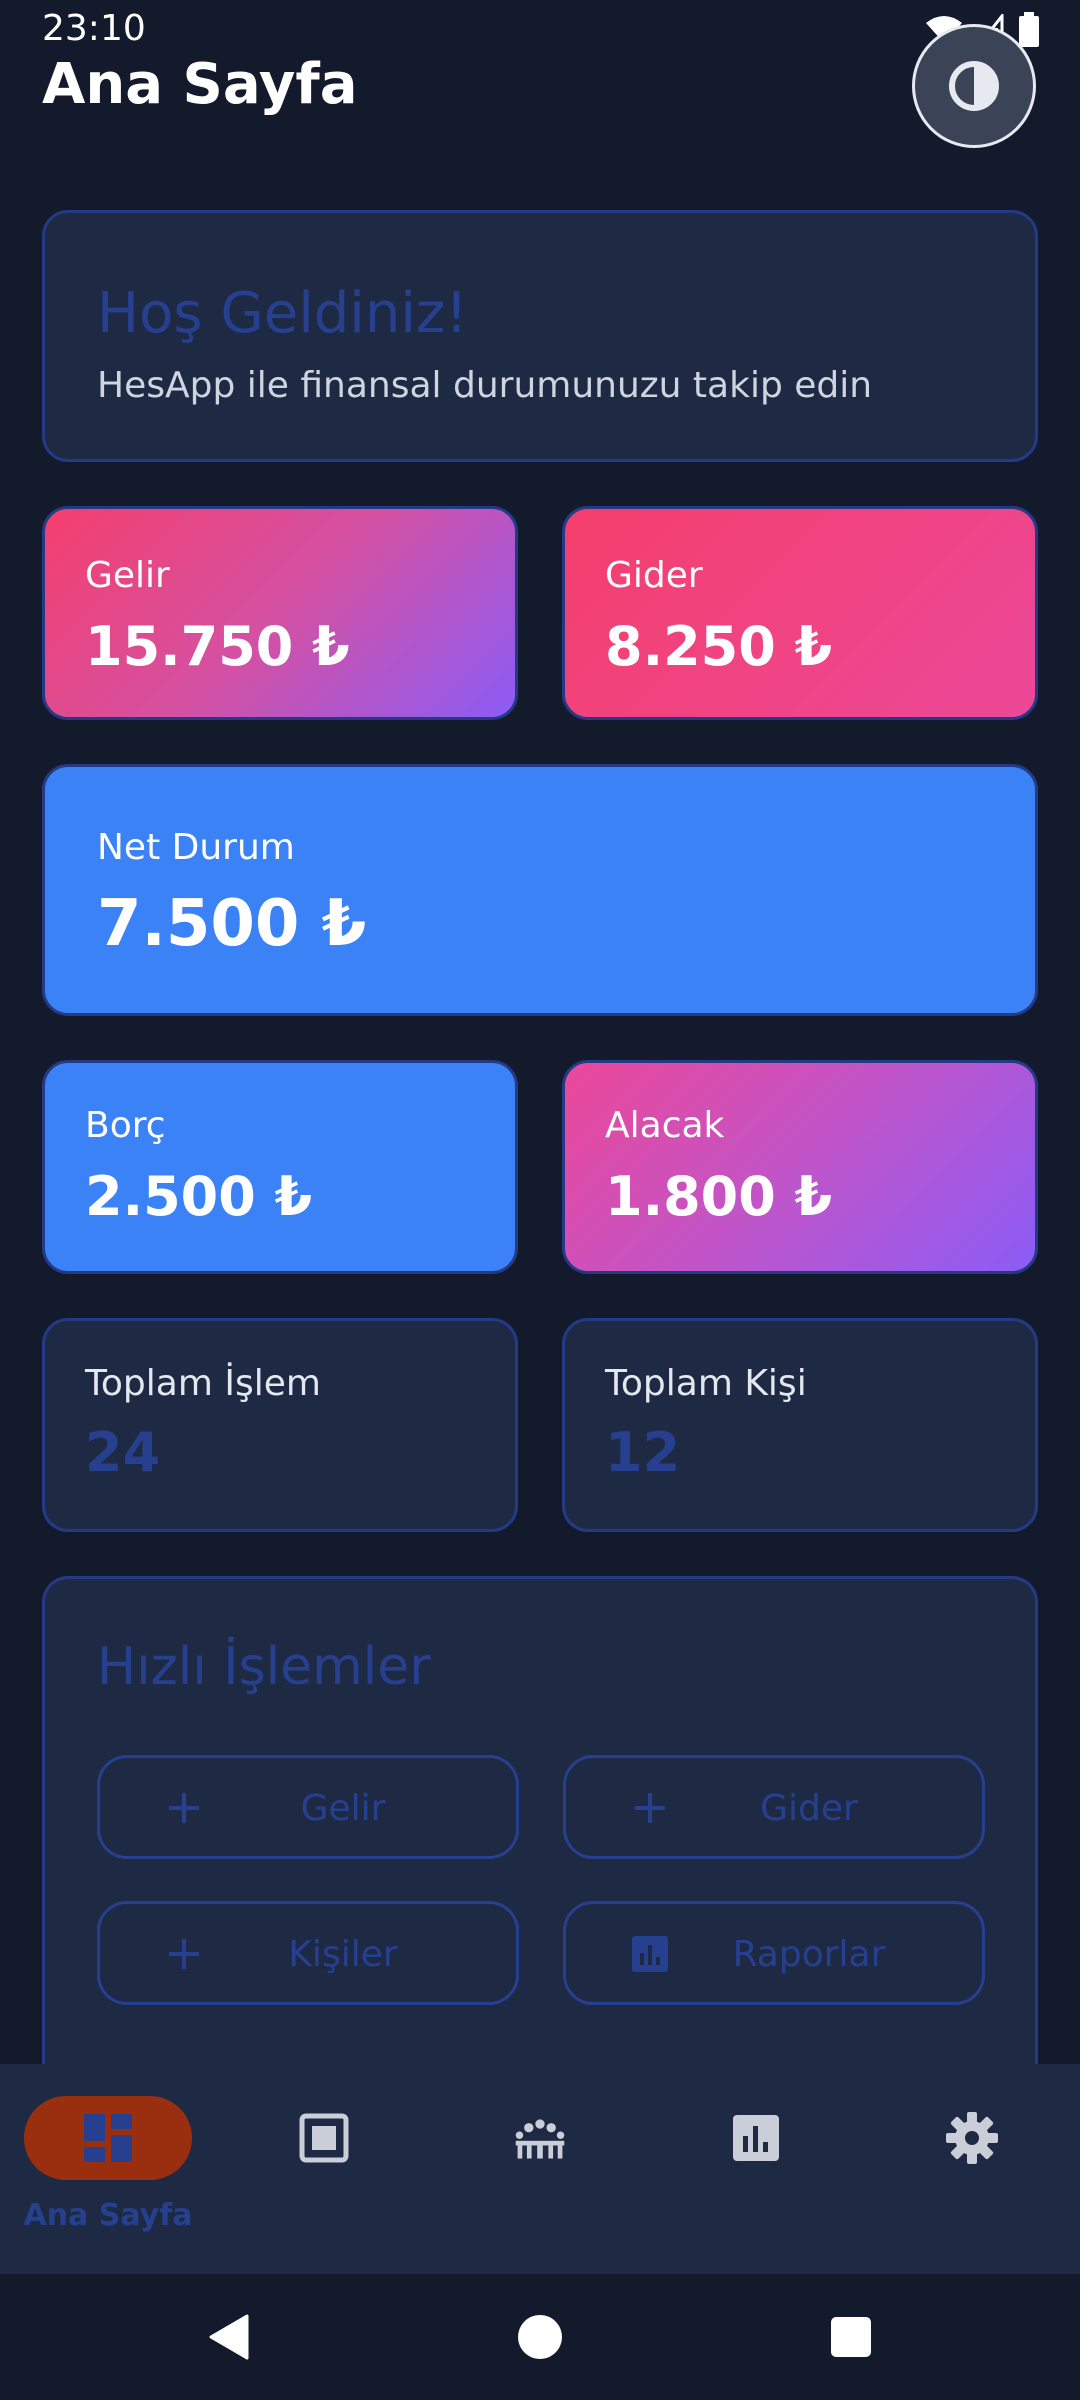 Image resolution: width=1080 pixels, height=2400 pixels. Describe the element at coordinates (654, 575) in the screenshot. I see `expense-label: Gider` at that location.